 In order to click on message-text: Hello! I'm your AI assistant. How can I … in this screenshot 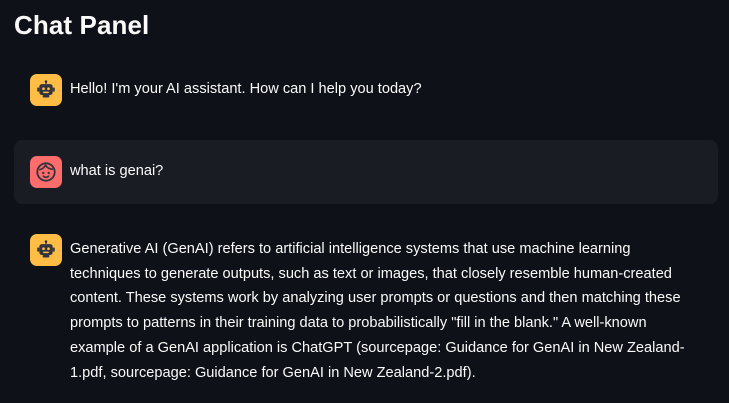, I will do `click(246, 89)`.